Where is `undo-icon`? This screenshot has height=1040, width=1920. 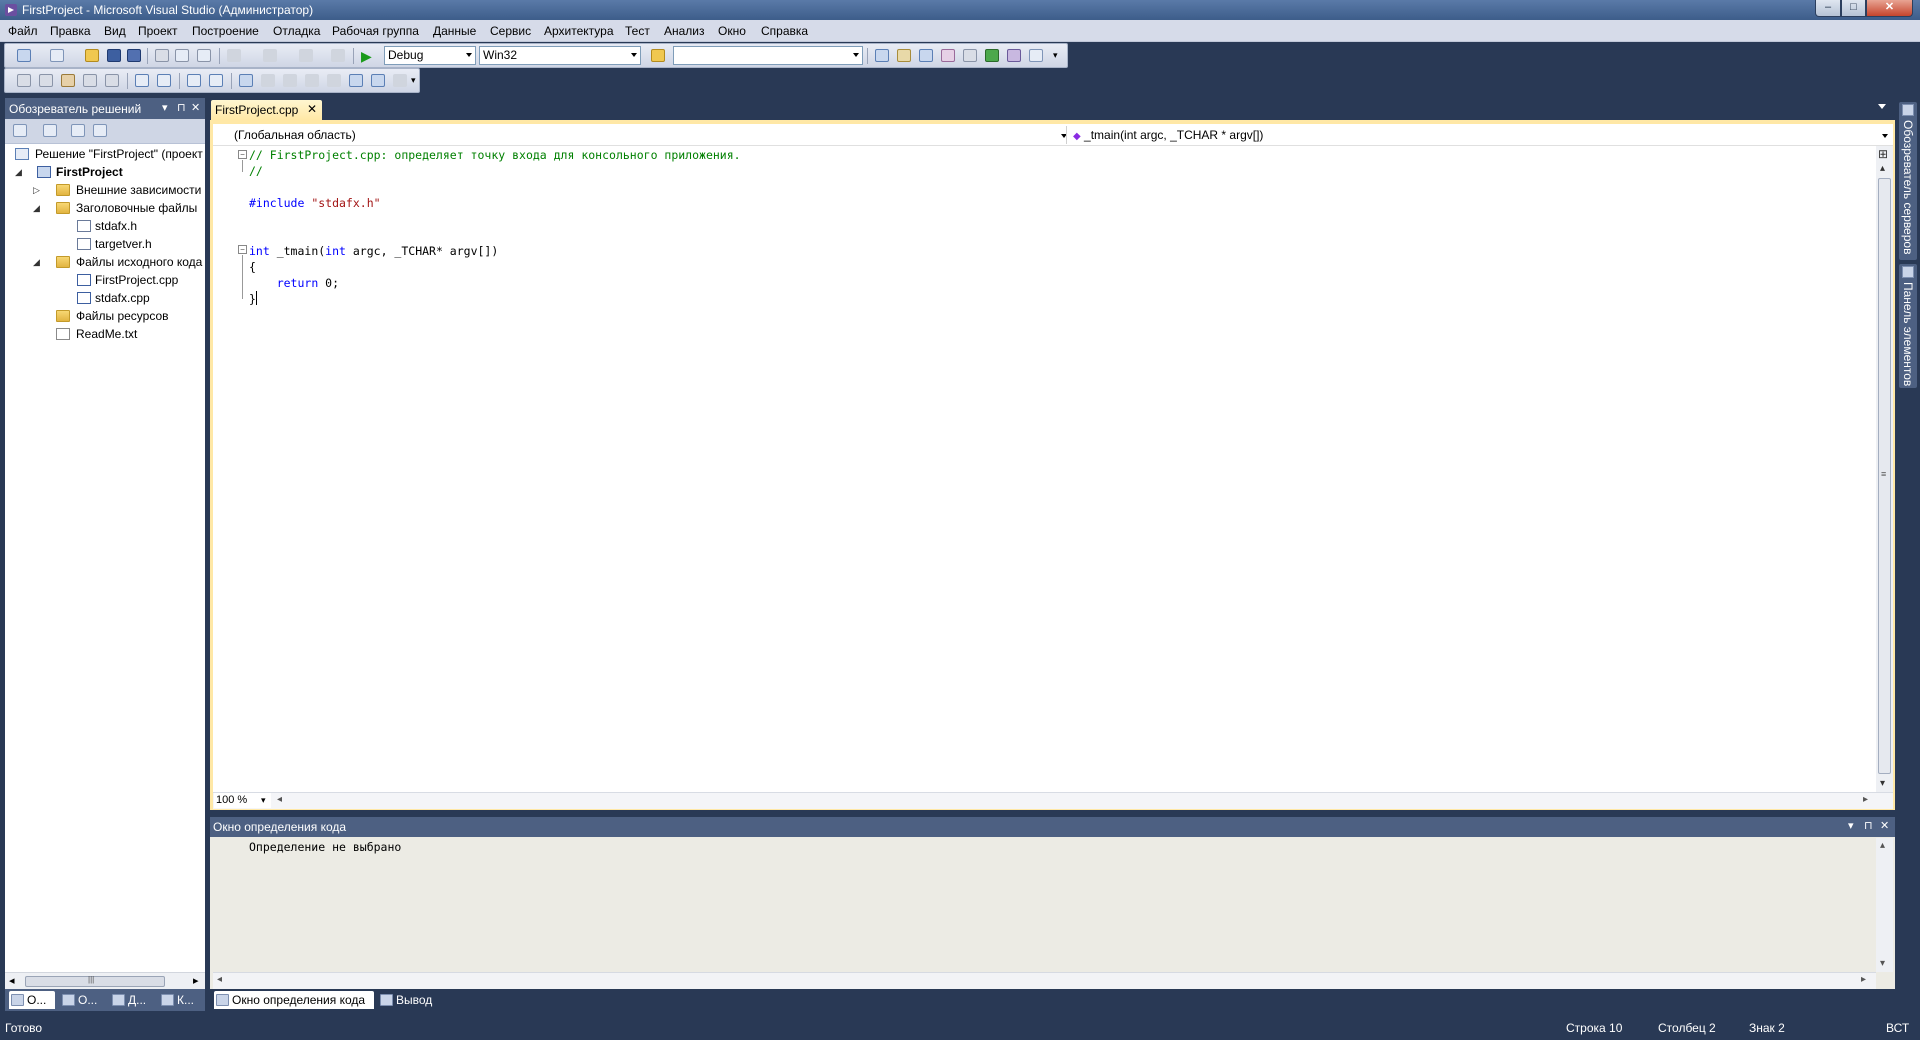
undo-icon is located at coordinates (234, 55).